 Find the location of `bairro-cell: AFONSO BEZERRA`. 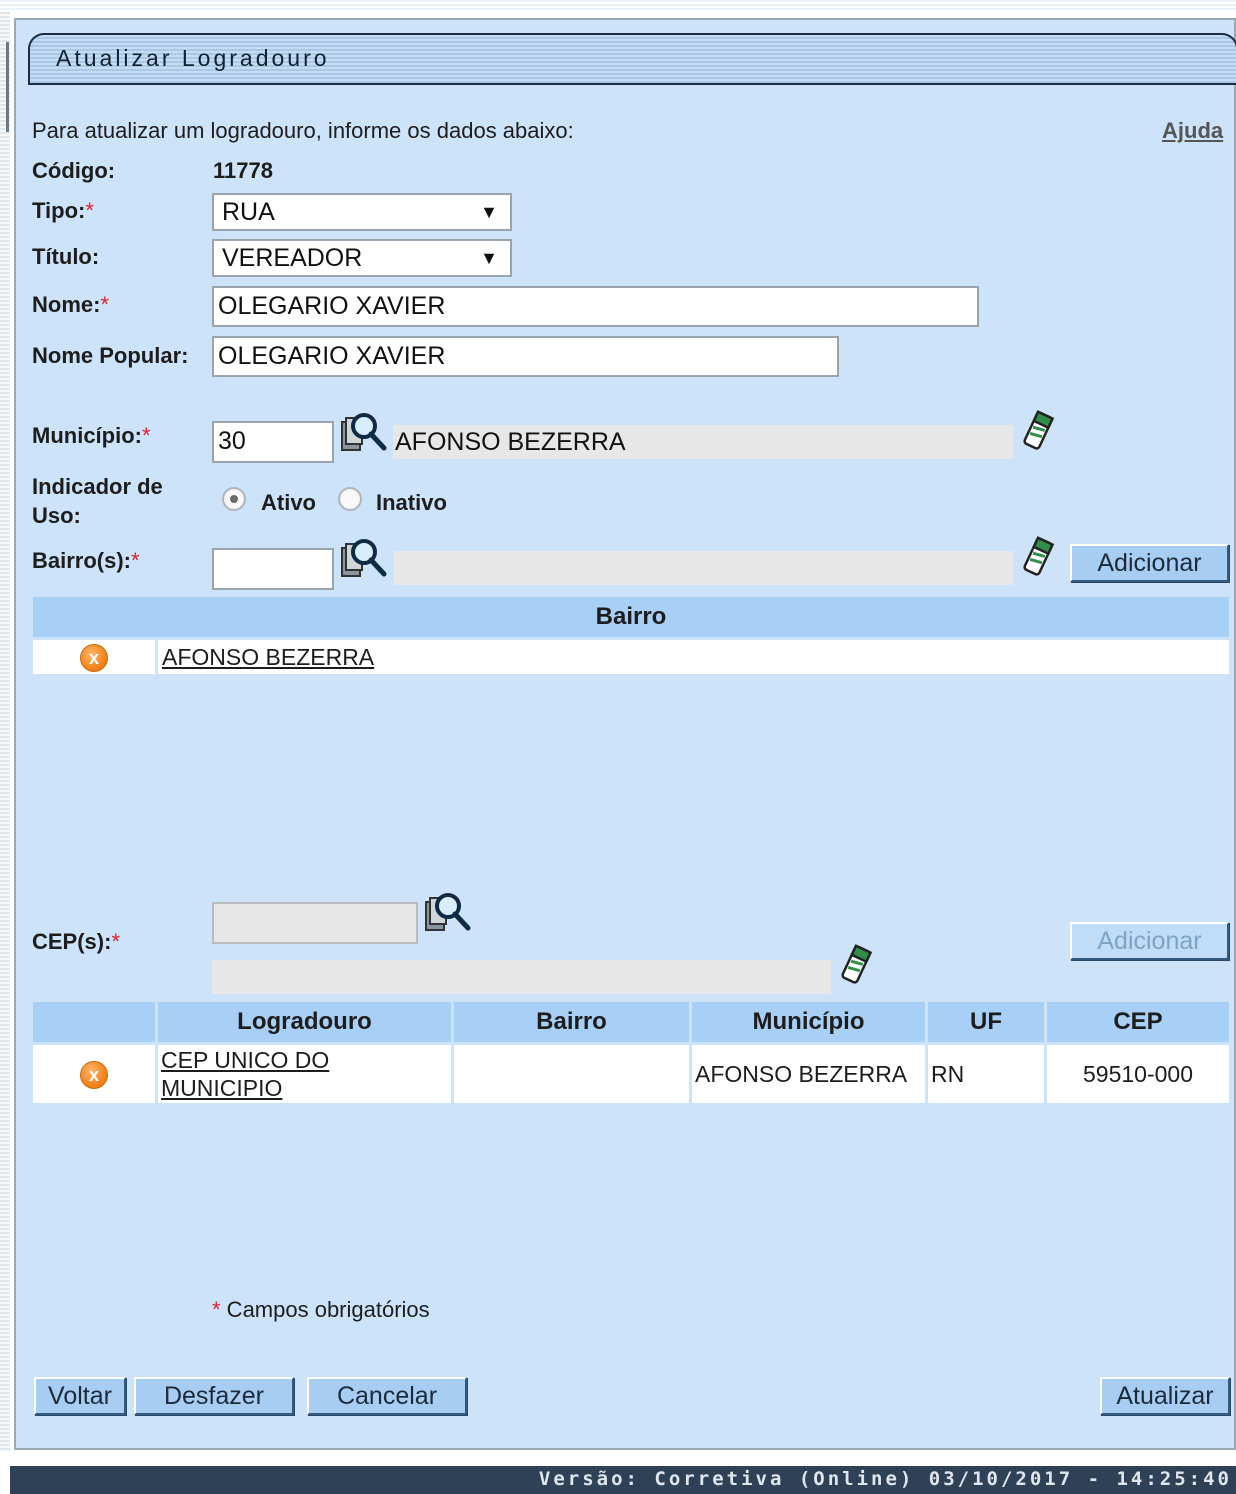

bairro-cell: AFONSO BEZERRA is located at coordinates (693, 657).